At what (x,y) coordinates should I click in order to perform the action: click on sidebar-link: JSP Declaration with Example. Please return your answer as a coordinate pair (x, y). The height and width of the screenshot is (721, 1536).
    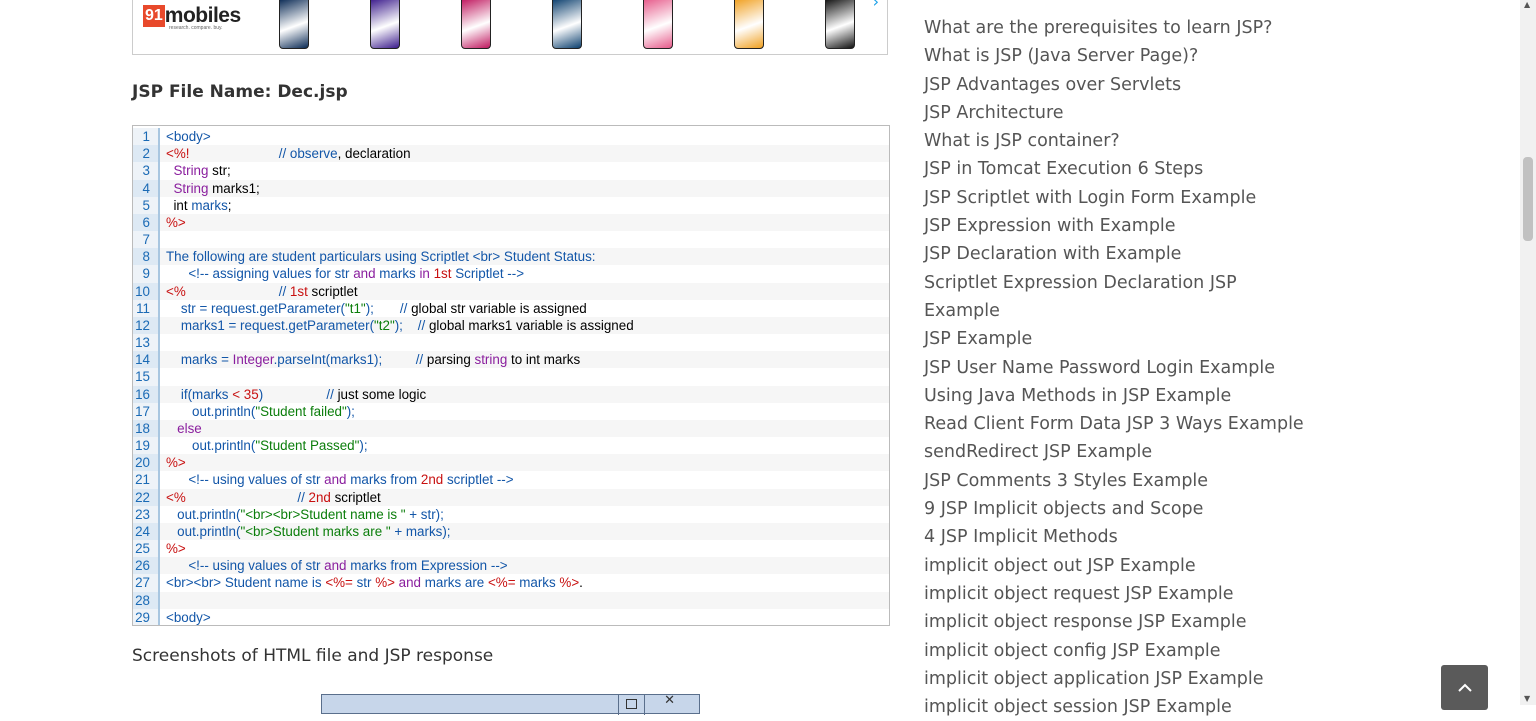
    Looking at the image, I should click on (1119, 254).